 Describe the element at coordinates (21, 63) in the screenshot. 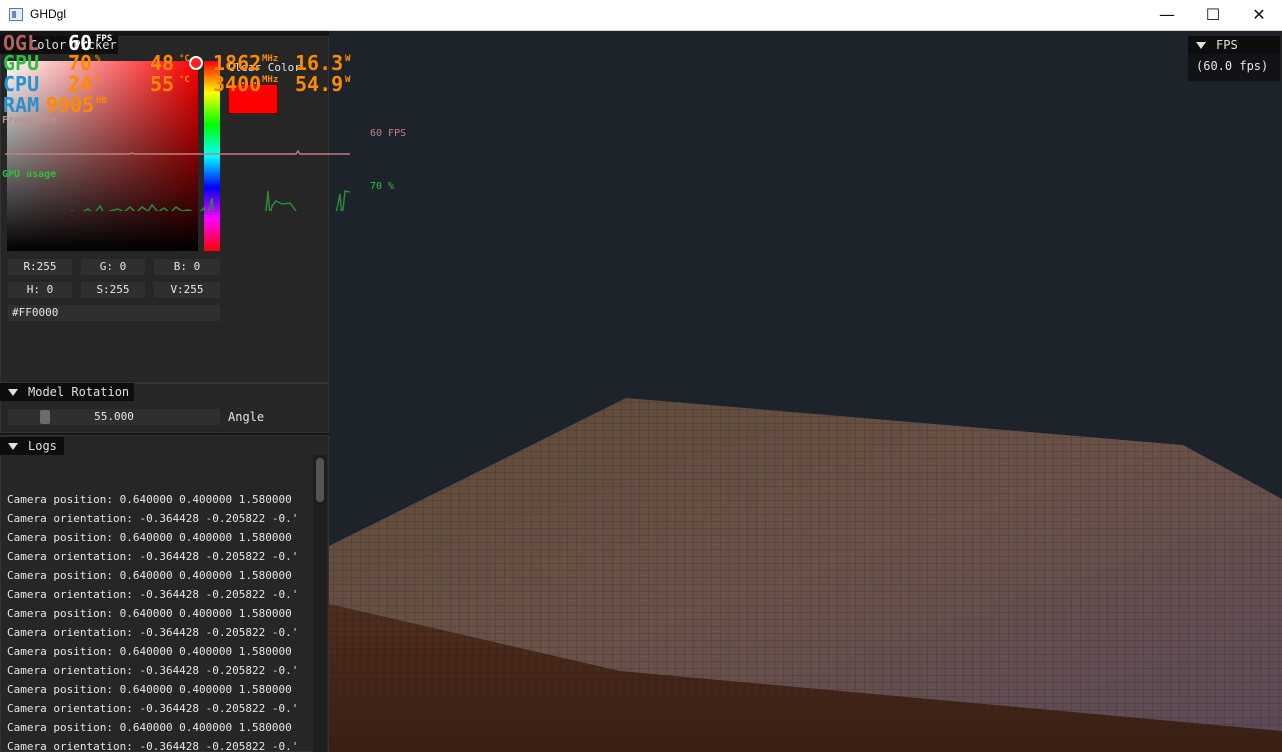

I see `osd-gpu-label: GPU` at that location.